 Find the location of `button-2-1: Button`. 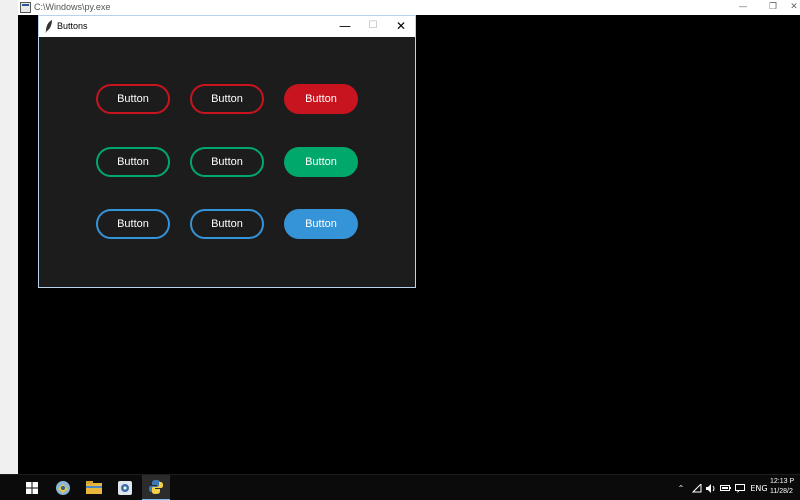

button-2-1: Button is located at coordinates (133, 162).